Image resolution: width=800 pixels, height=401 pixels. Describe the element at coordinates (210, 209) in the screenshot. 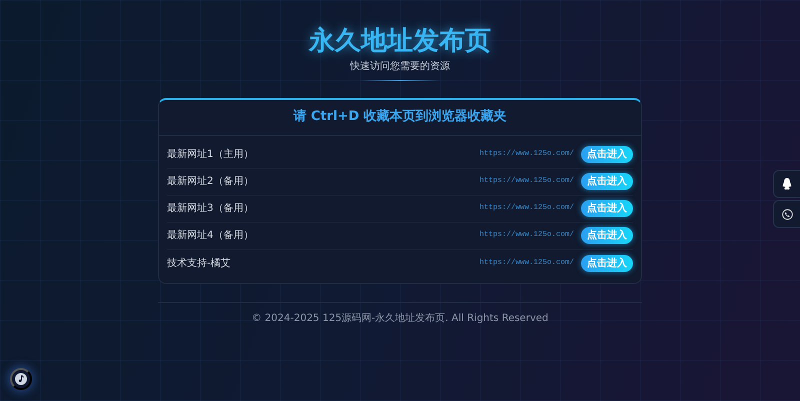

I see `site-label: 最新网址3（备用）` at that location.